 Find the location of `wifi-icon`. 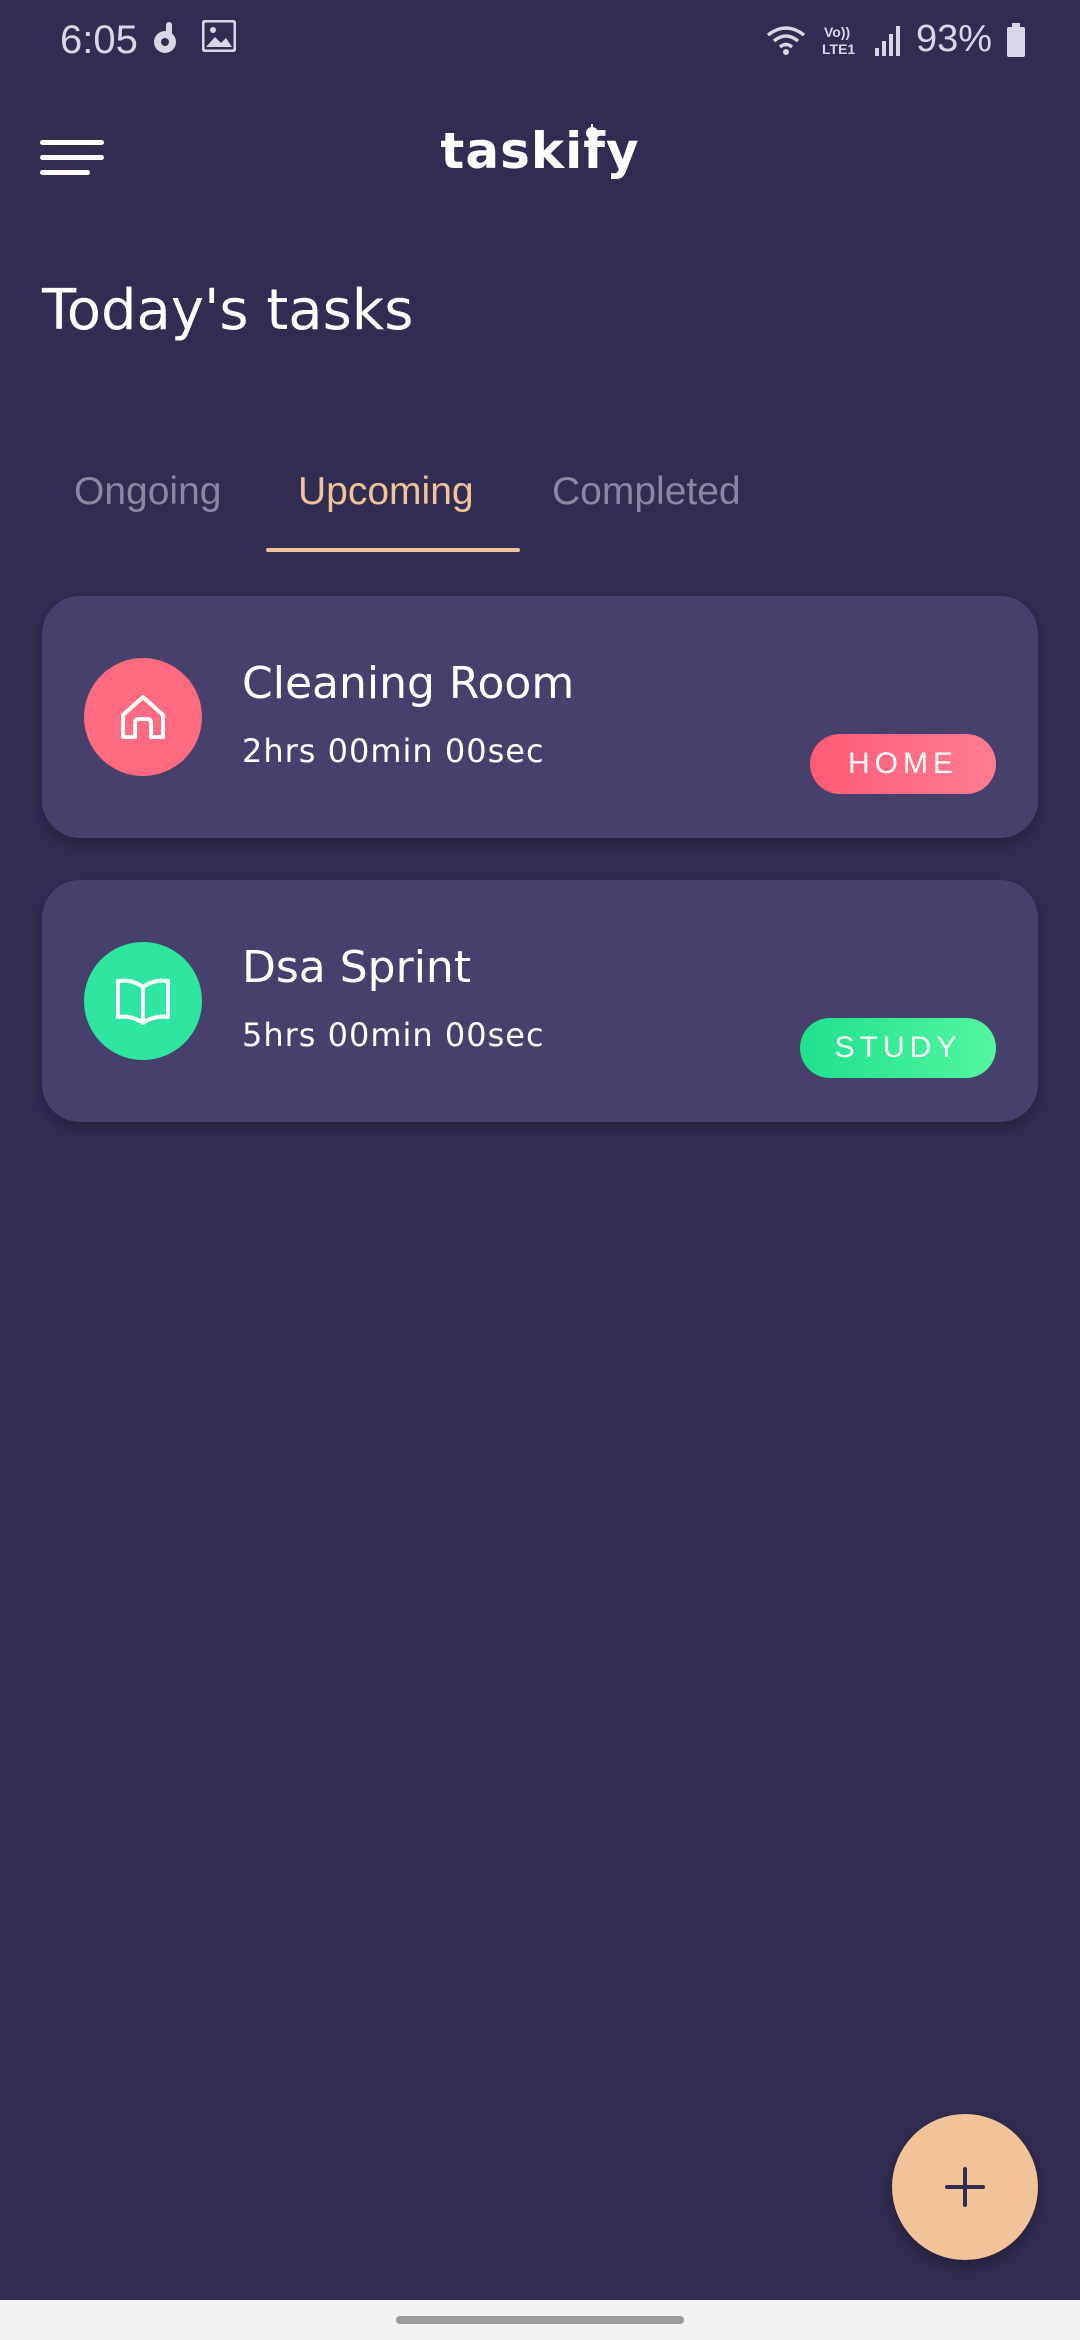

wifi-icon is located at coordinates (786, 40).